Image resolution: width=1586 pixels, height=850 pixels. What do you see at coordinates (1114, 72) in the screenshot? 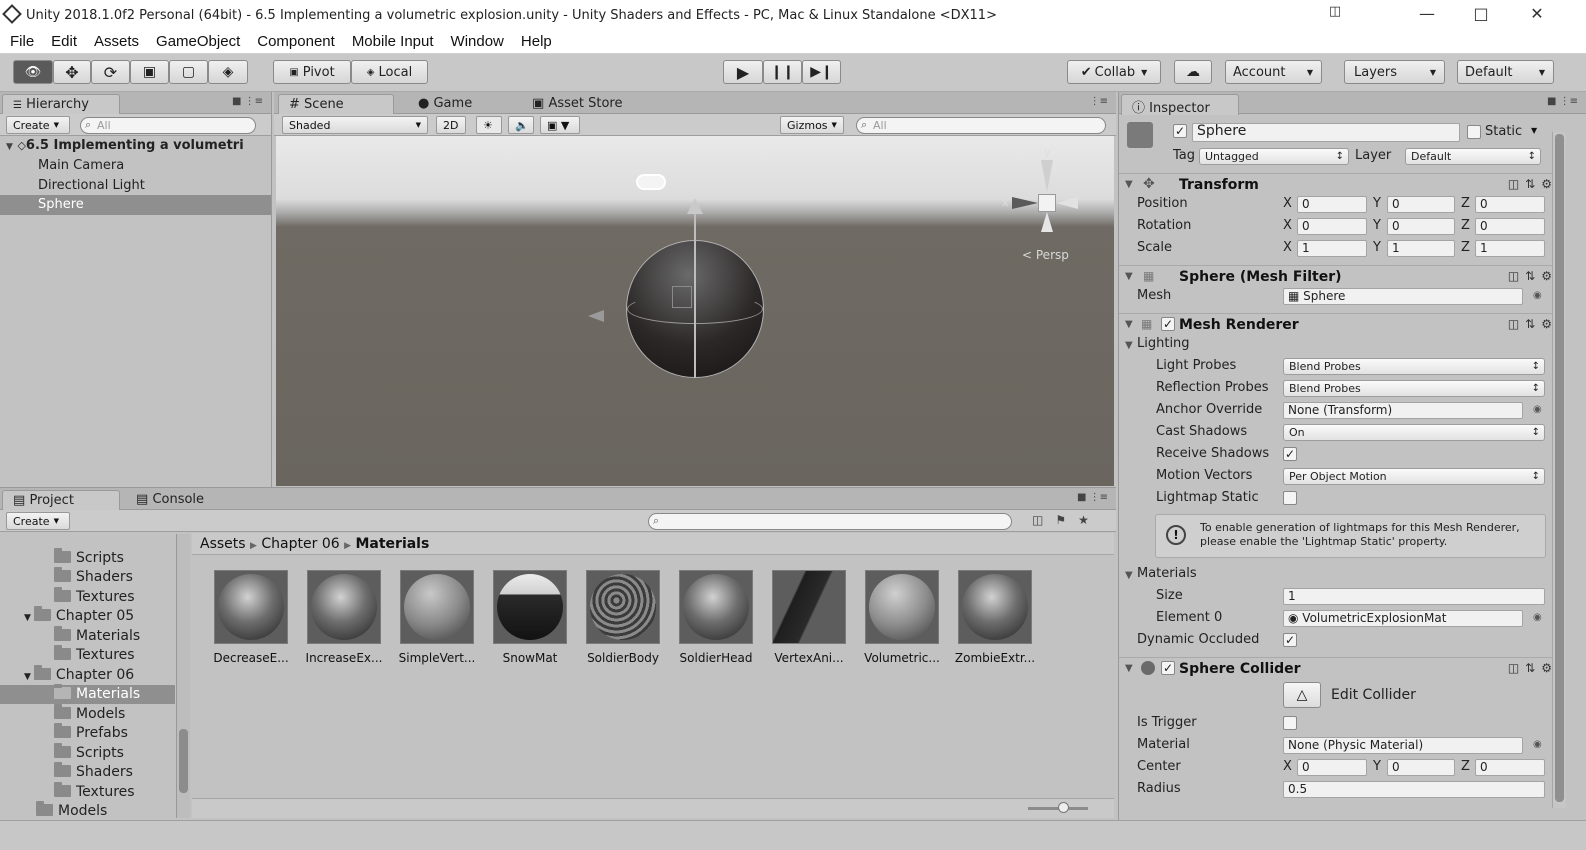
I see `collab-dropdown: ✔ Collab ▼` at bounding box center [1114, 72].